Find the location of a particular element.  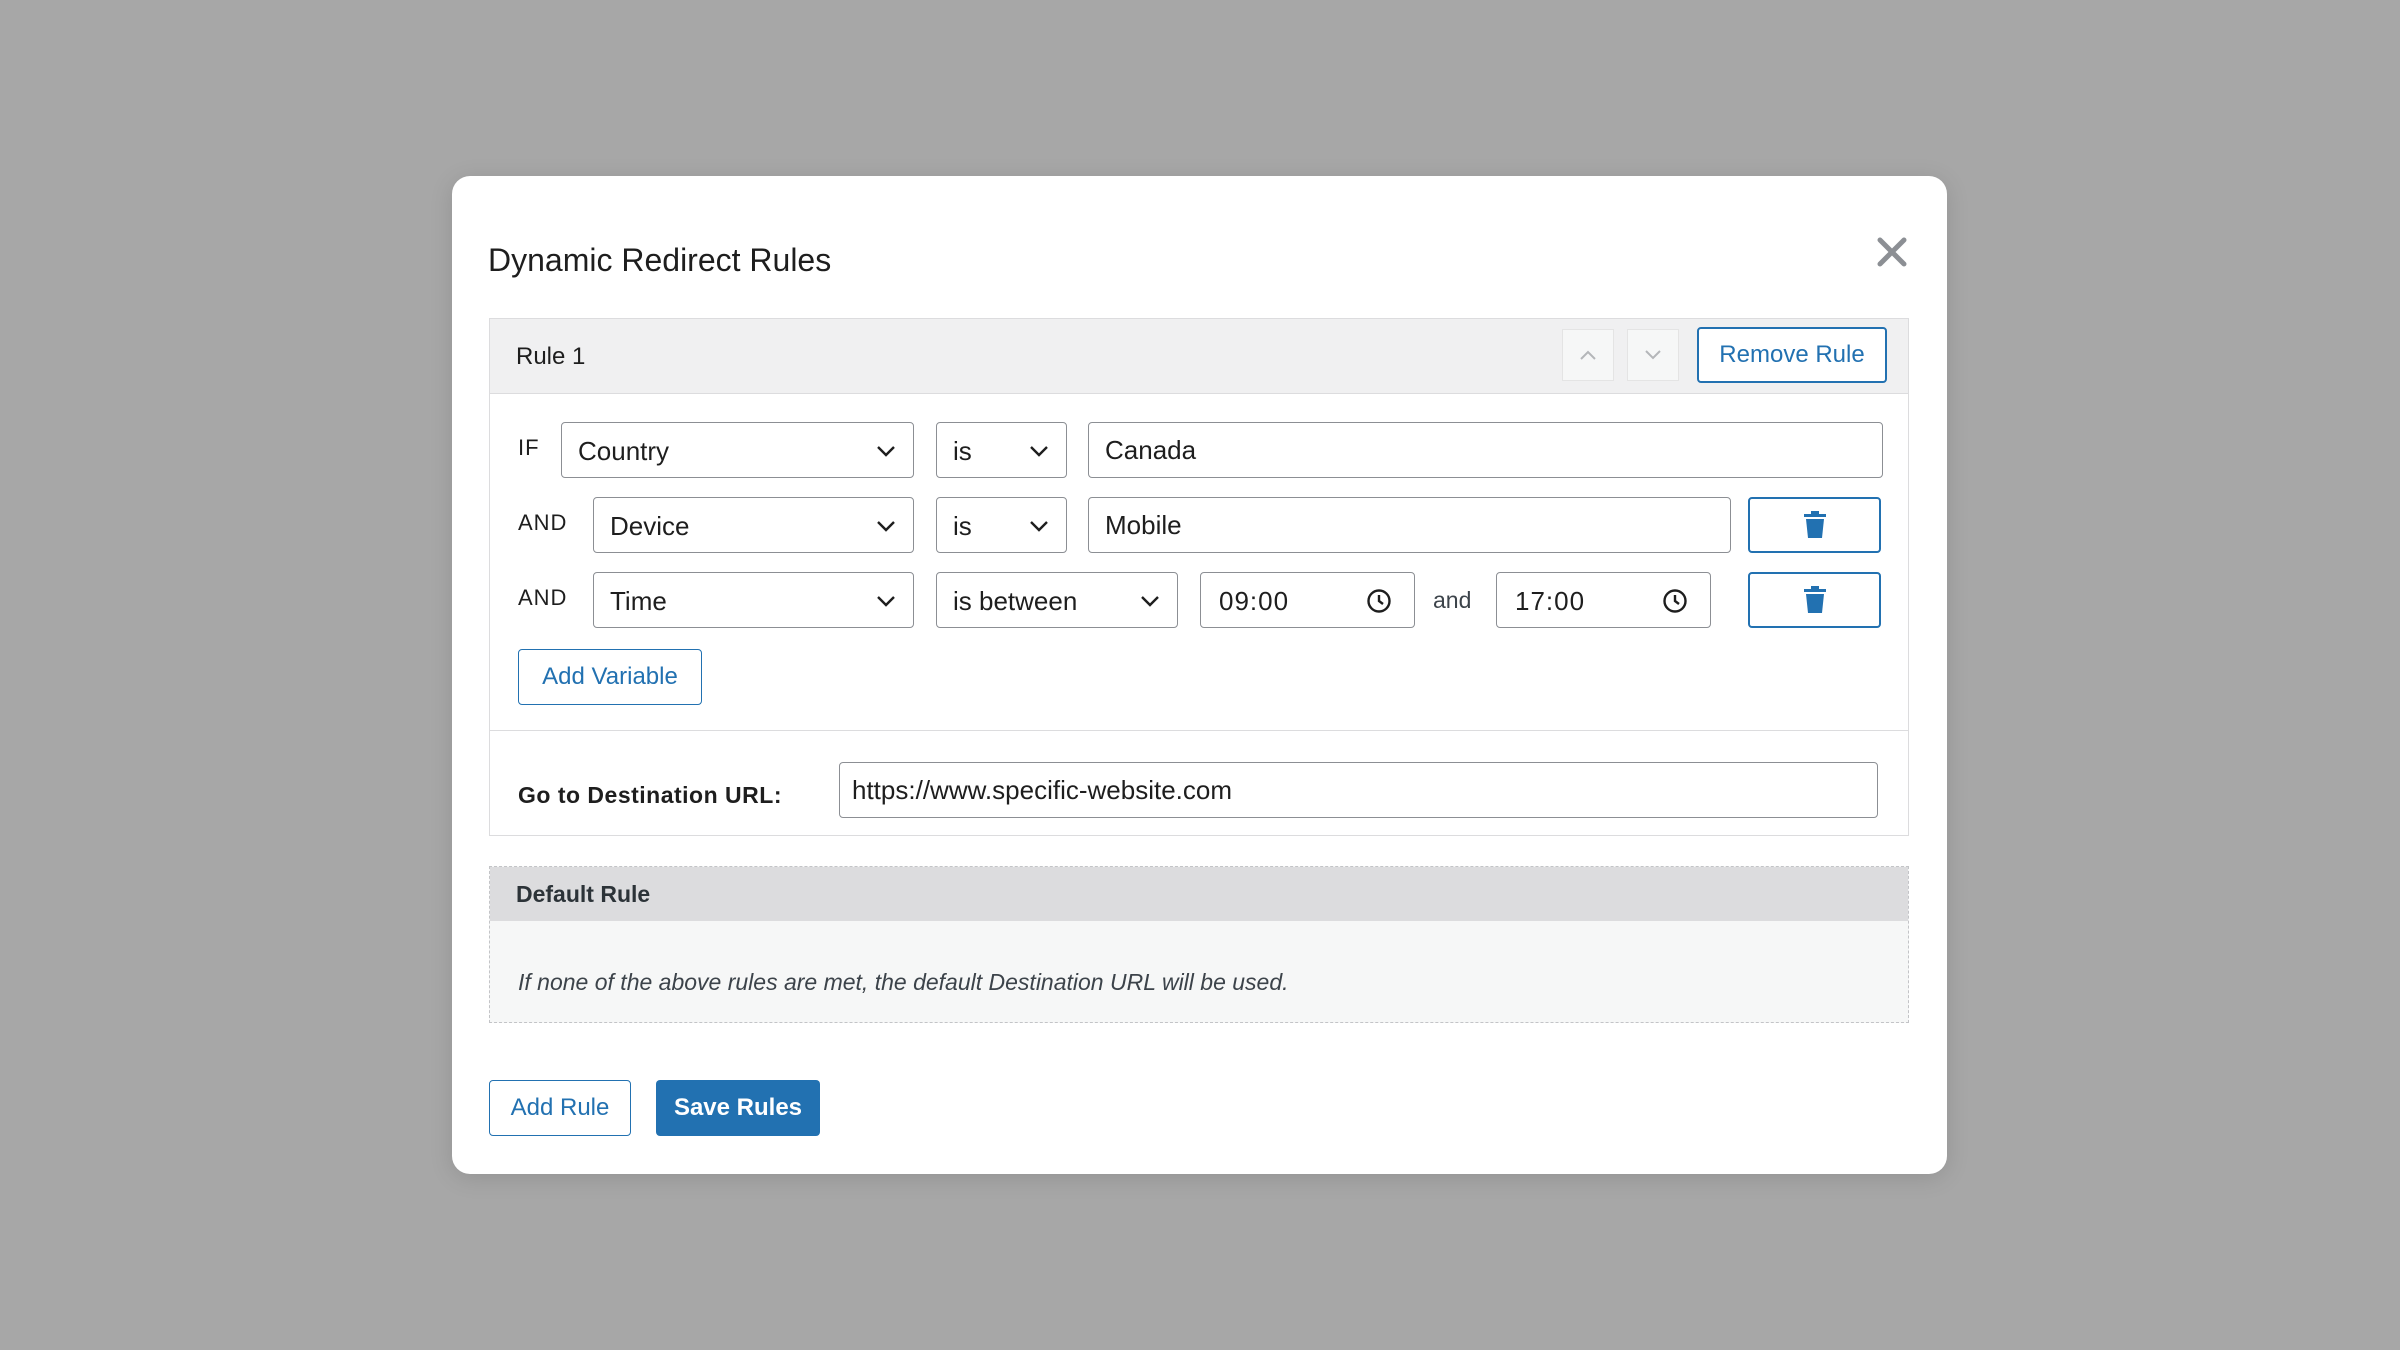

range-separator-text: and is located at coordinates (1452, 600).